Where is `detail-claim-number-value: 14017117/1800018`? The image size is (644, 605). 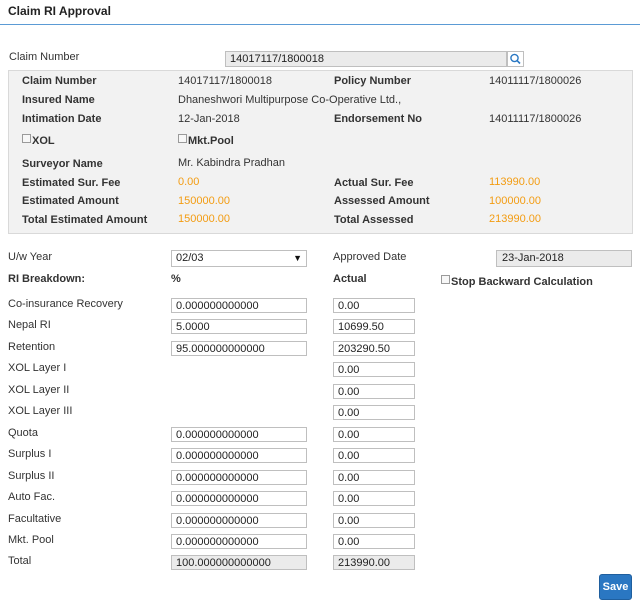
detail-claim-number-value: 14017117/1800018 is located at coordinates (225, 81).